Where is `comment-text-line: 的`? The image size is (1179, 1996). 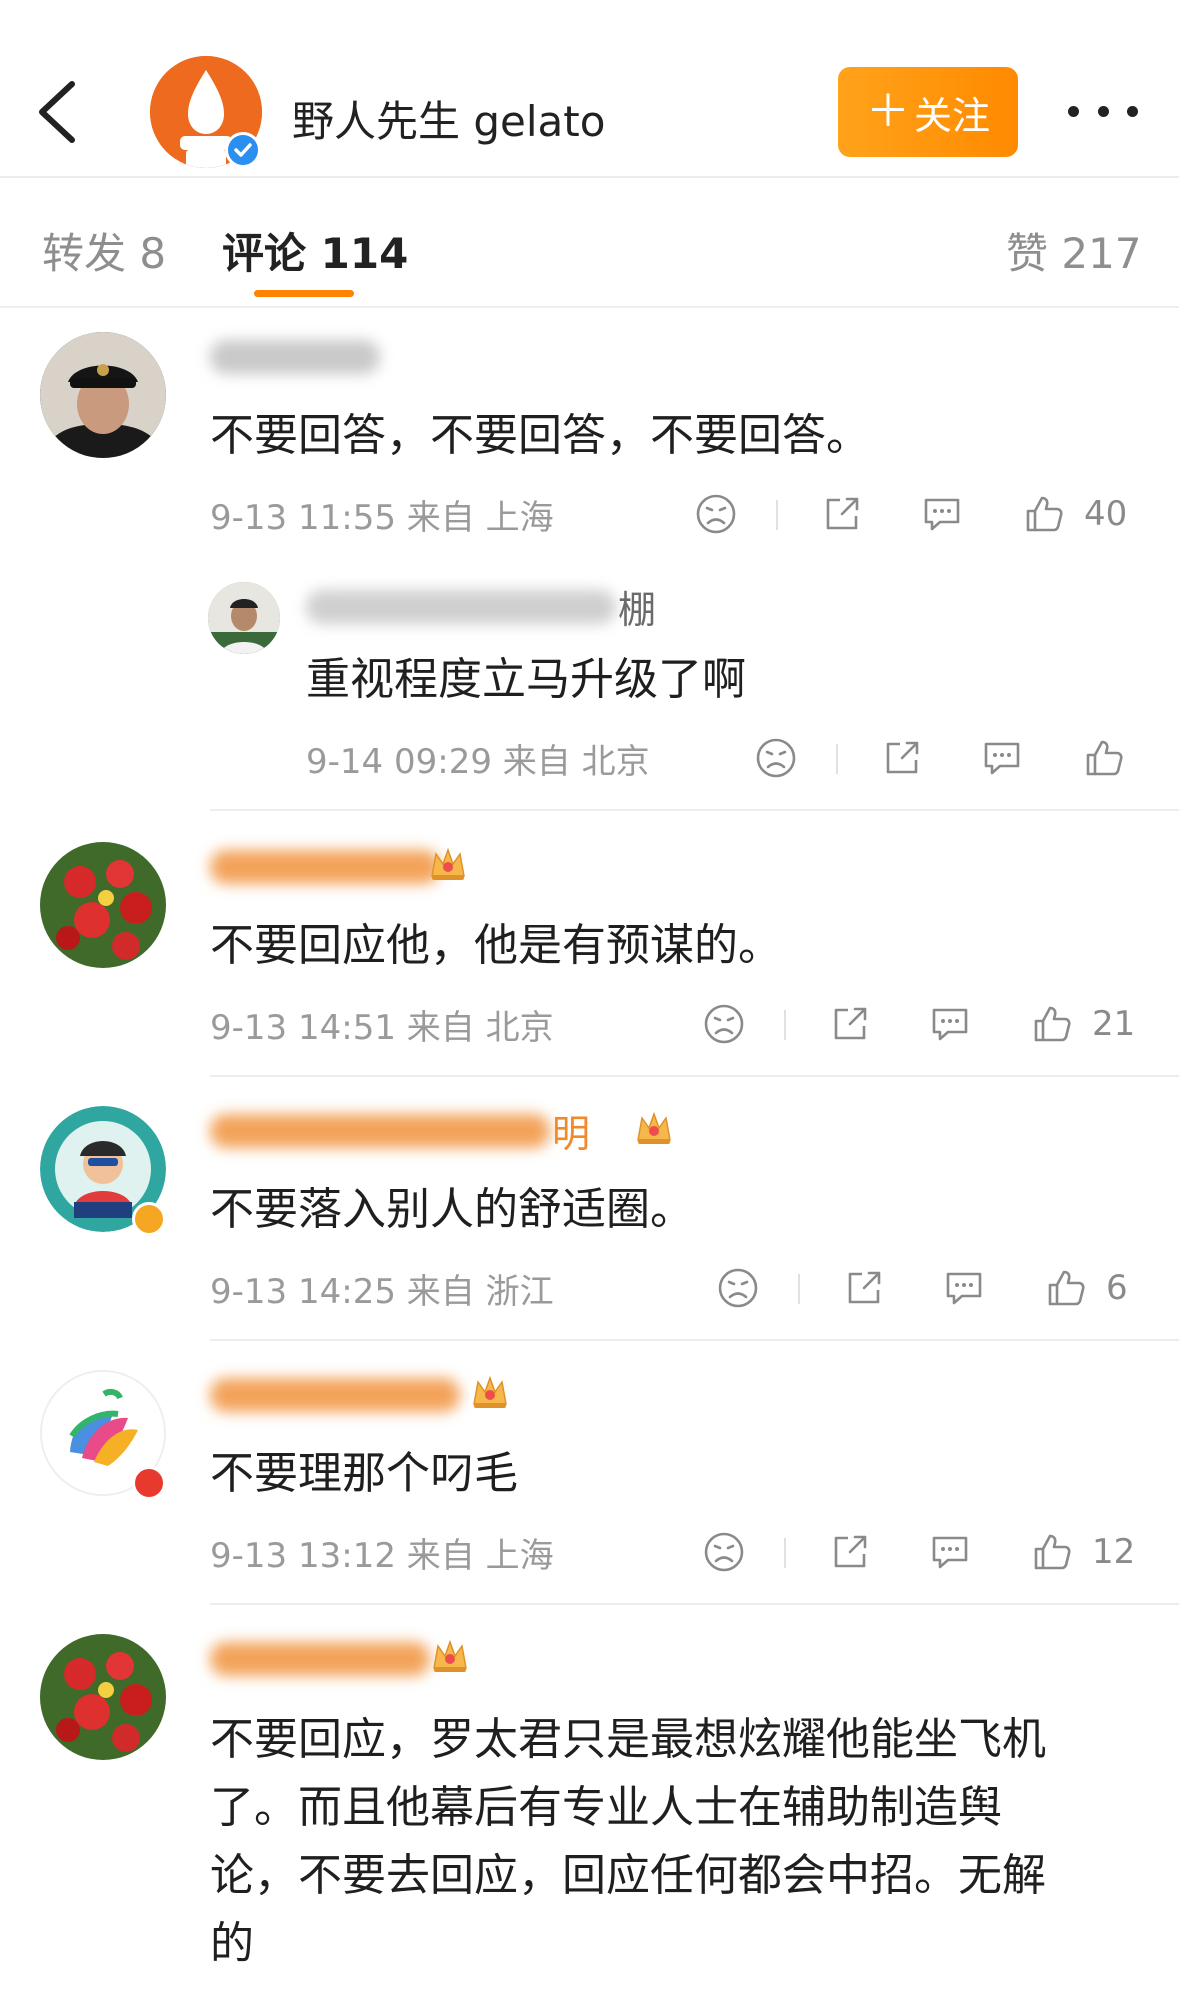
comment-text-line: 的 is located at coordinates (232, 1943).